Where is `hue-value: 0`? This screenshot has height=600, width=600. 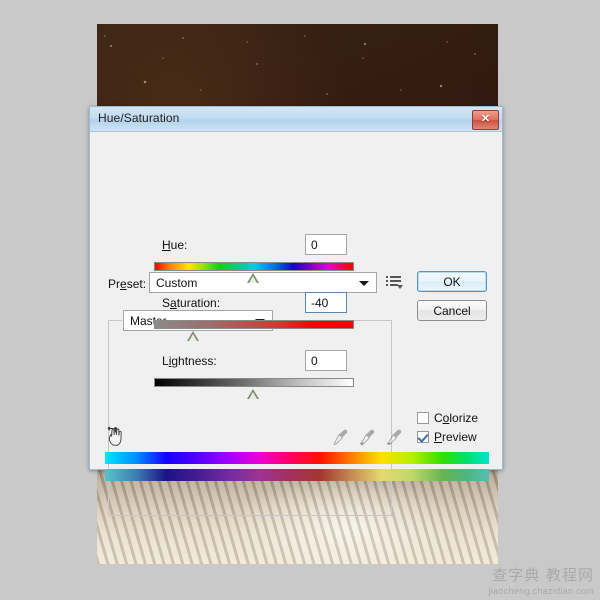 hue-value: 0 is located at coordinates (314, 245).